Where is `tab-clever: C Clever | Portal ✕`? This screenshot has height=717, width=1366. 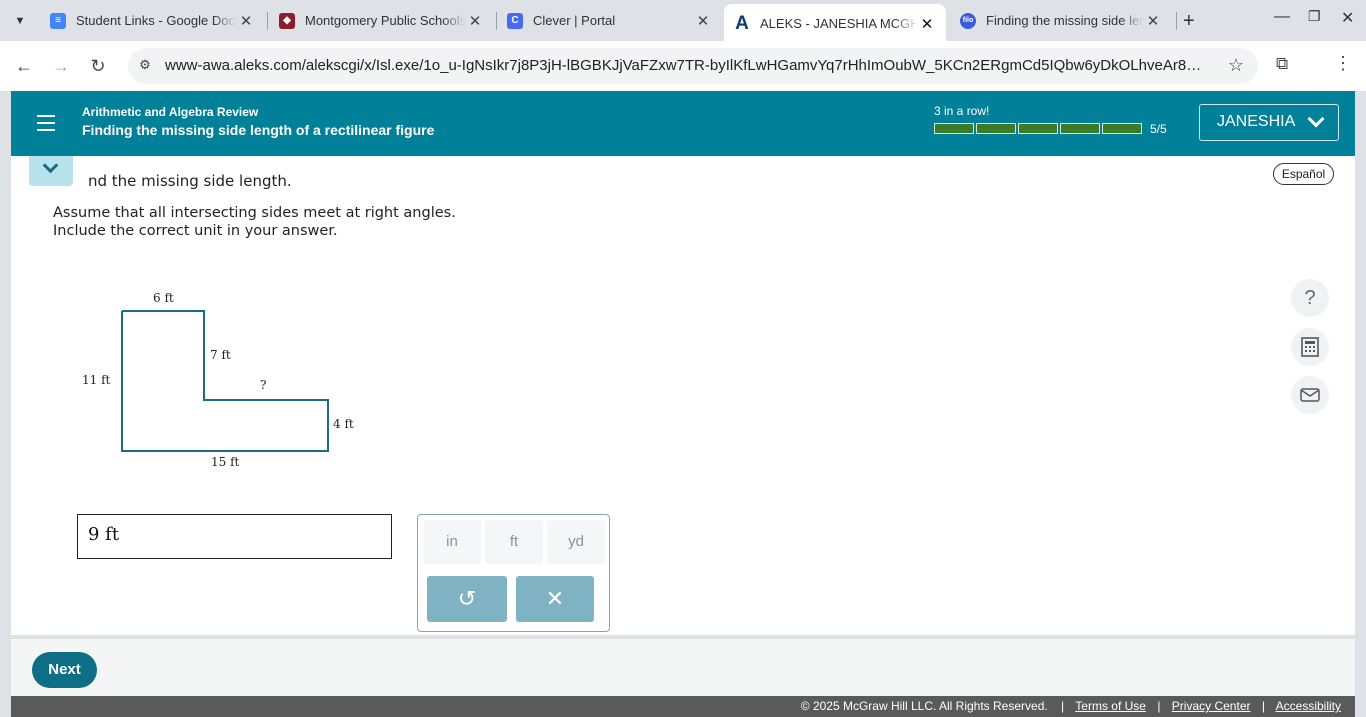
tab-clever: C Clever | Portal ✕ is located at coordinates (609, 20).